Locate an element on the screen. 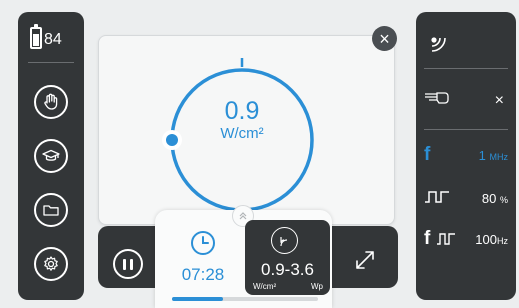  folder-button is located at coordinates (51, 210).